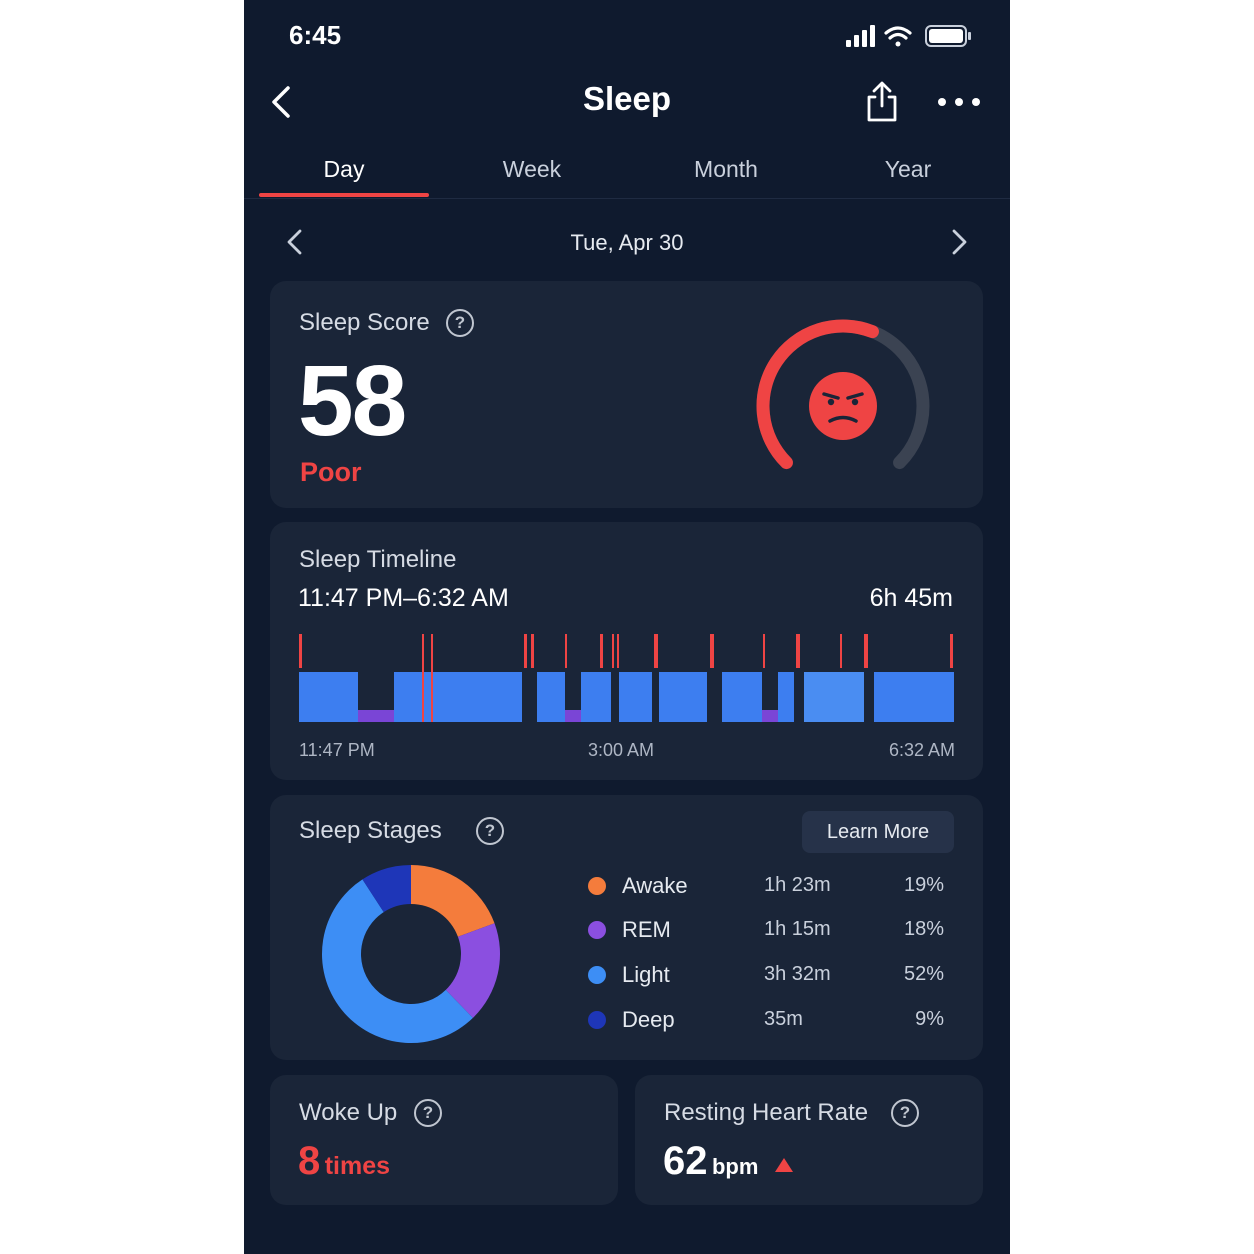 This screenshot has height=1254, width=1254. I want to click on woke-up-unit: times, so click(357, 1166).